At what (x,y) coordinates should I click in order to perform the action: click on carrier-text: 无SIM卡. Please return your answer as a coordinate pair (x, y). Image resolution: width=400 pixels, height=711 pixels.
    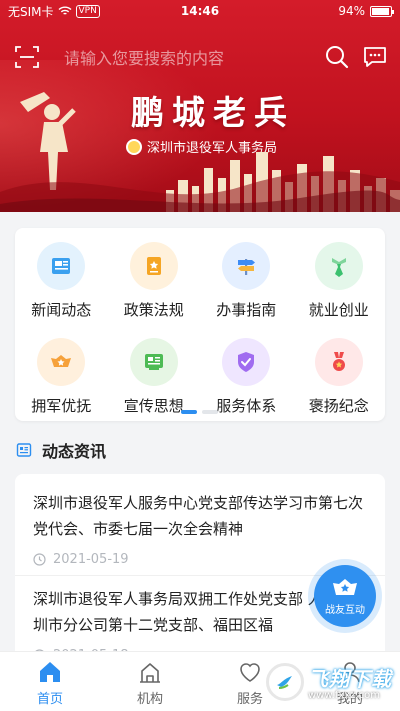
    Looking at the image, I should click on (31, 11).